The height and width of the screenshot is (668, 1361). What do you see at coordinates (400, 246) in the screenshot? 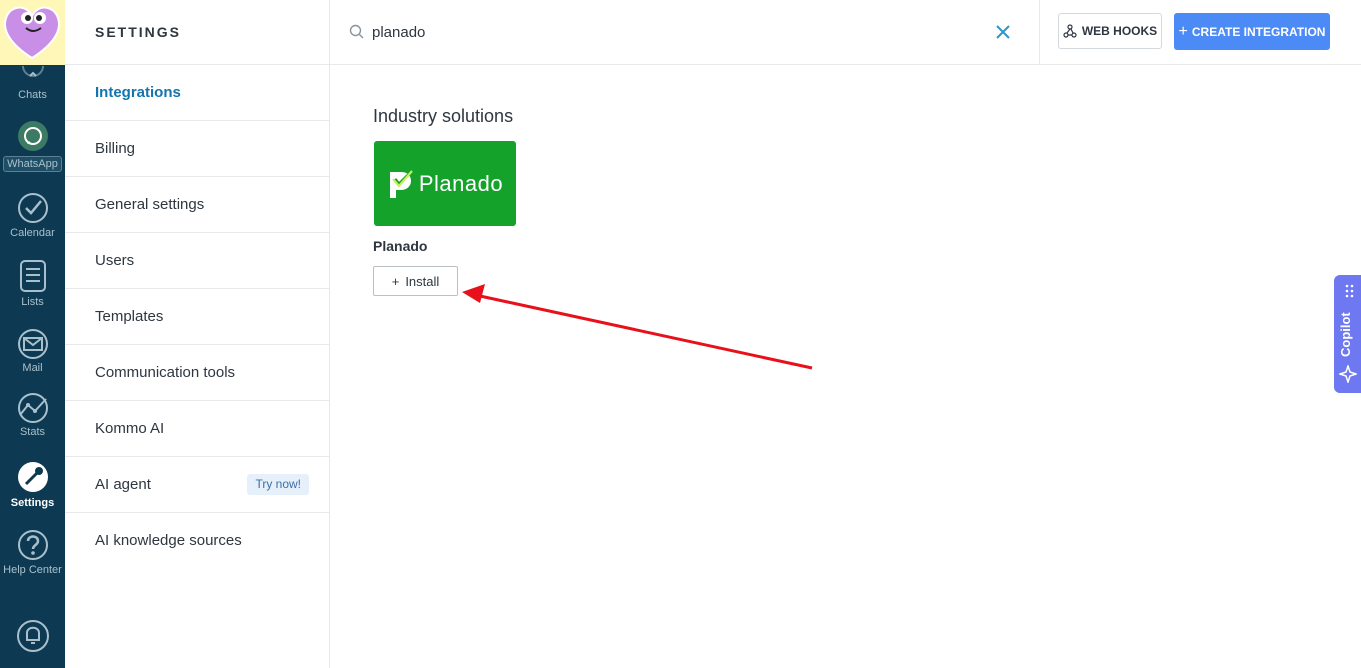
I see `integration-name: Planado` at bounding box center [400, 246].